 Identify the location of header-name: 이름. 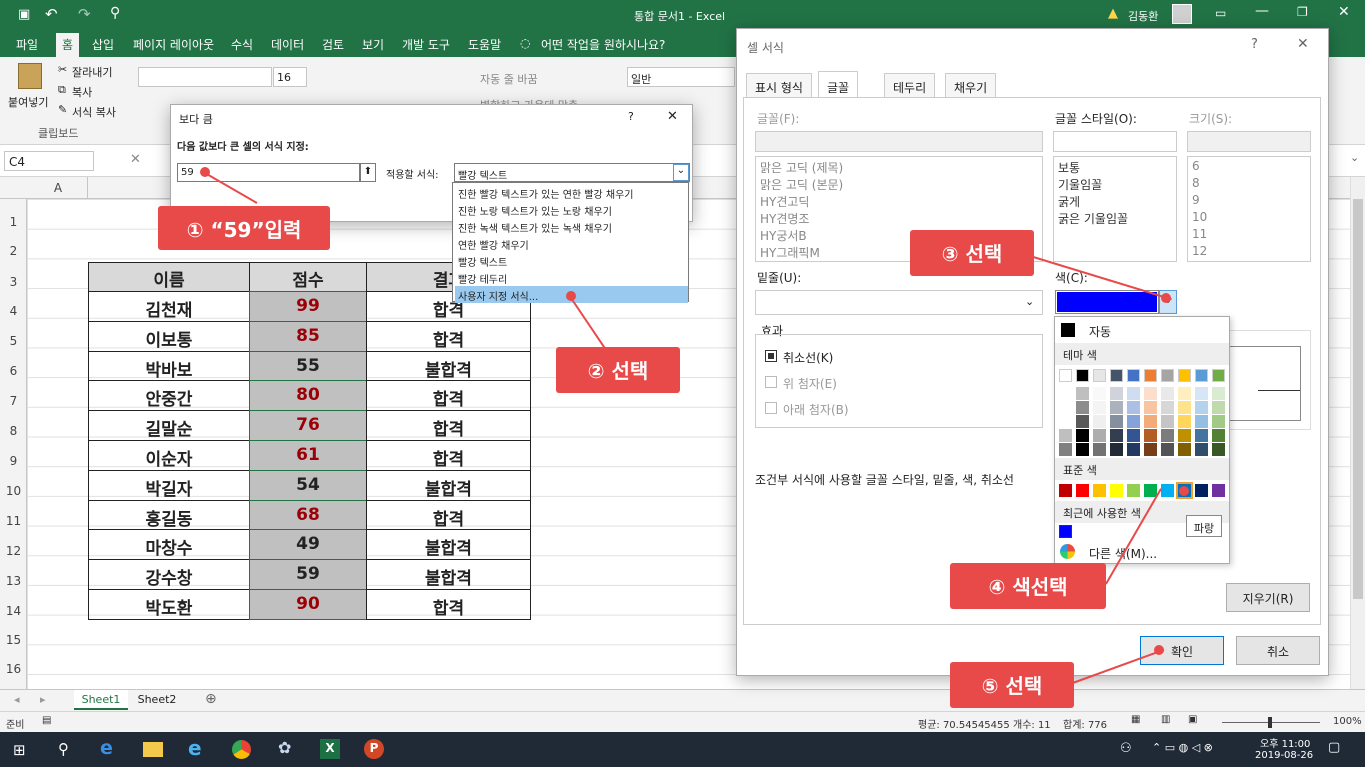
(169, 277).